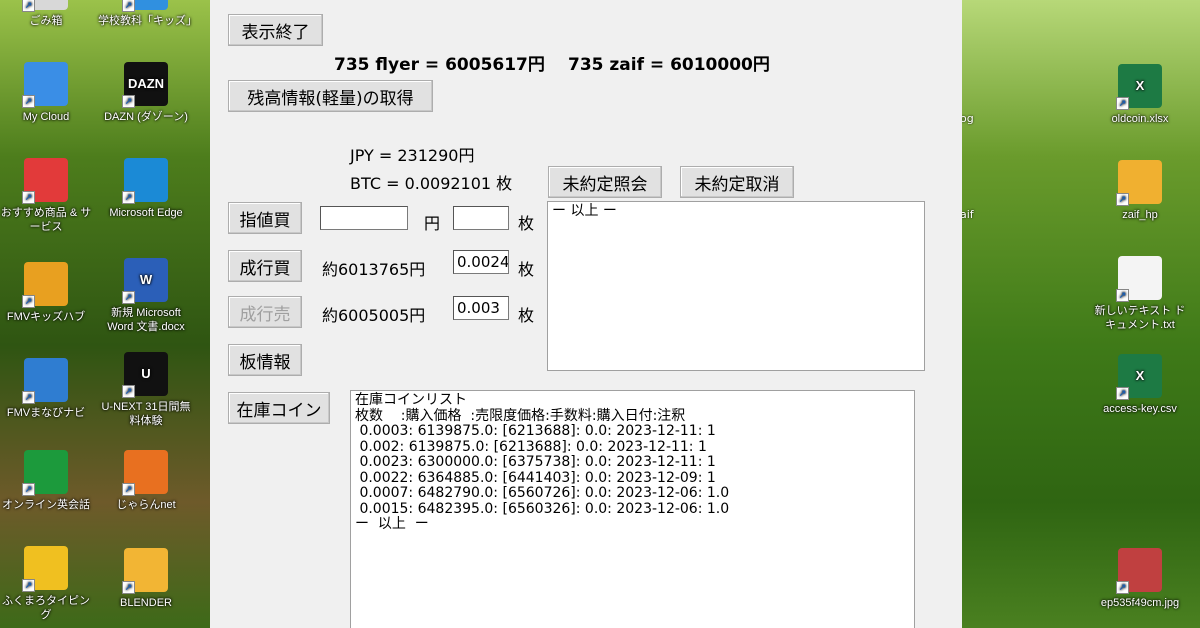 The width and height of the screenshot is (1200, 628). I want to click on btc-balance: BTC = 0.0092101 枚, so click(431, 182).